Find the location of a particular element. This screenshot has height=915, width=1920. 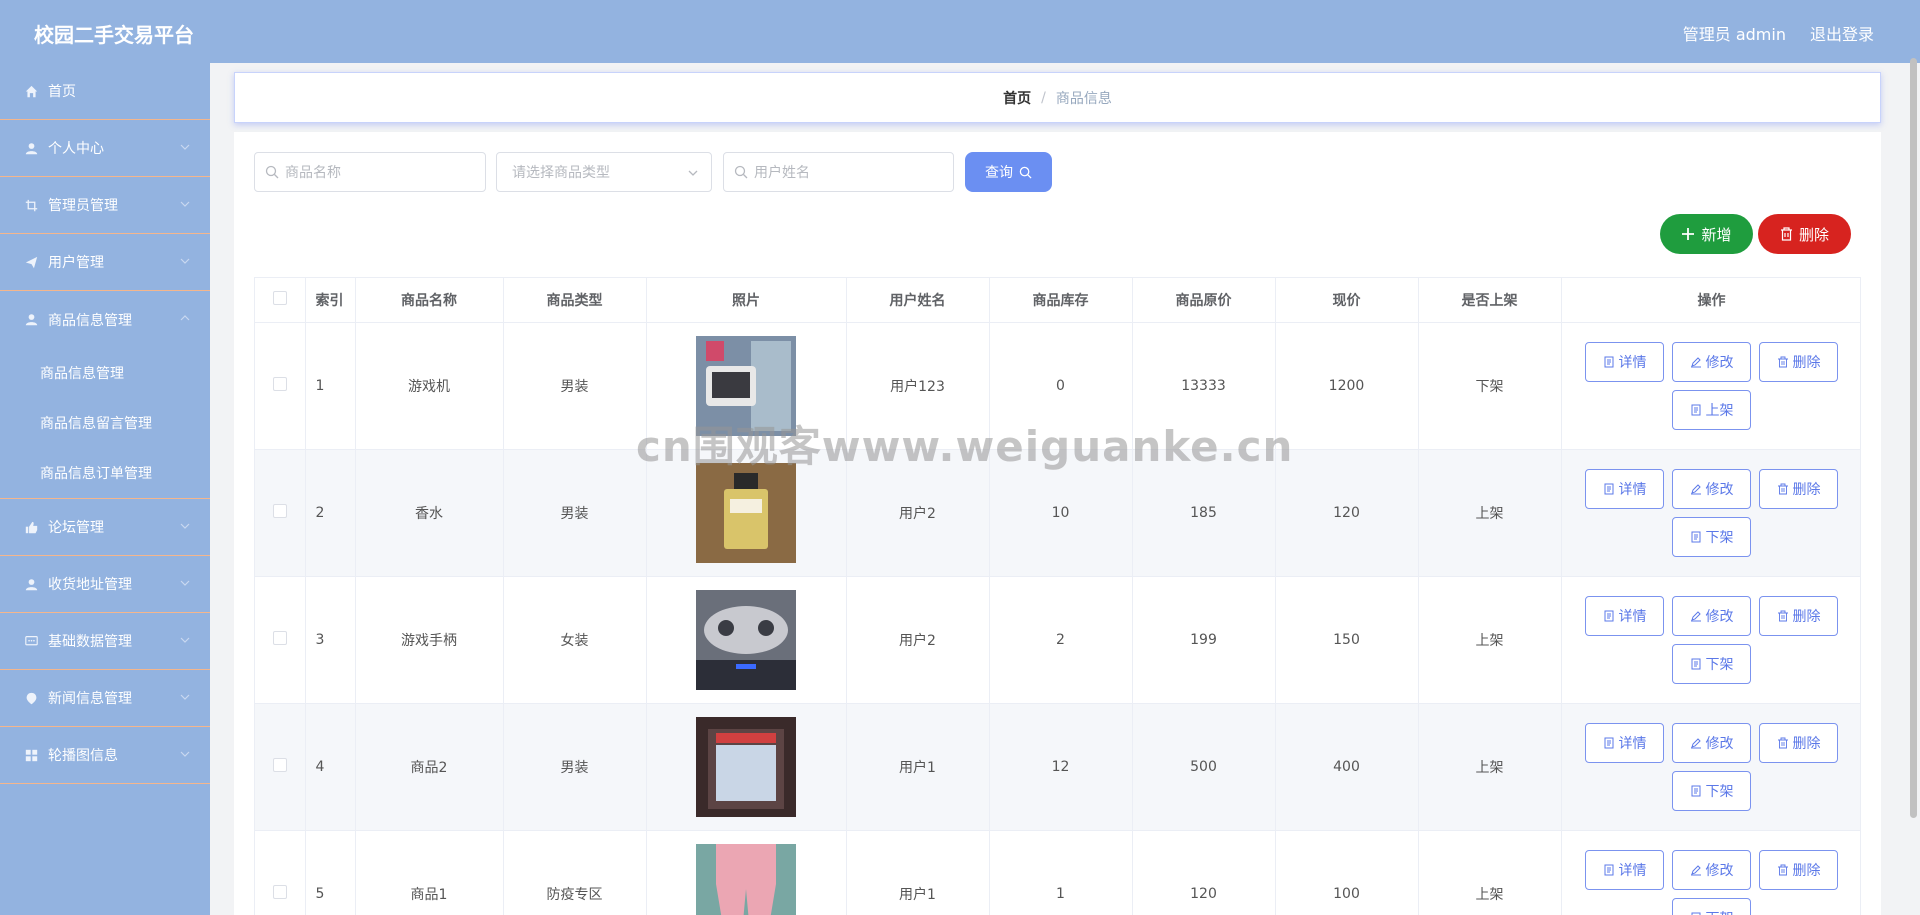

sidebar-item-home: 首页 is located at coordinates (105, 91).